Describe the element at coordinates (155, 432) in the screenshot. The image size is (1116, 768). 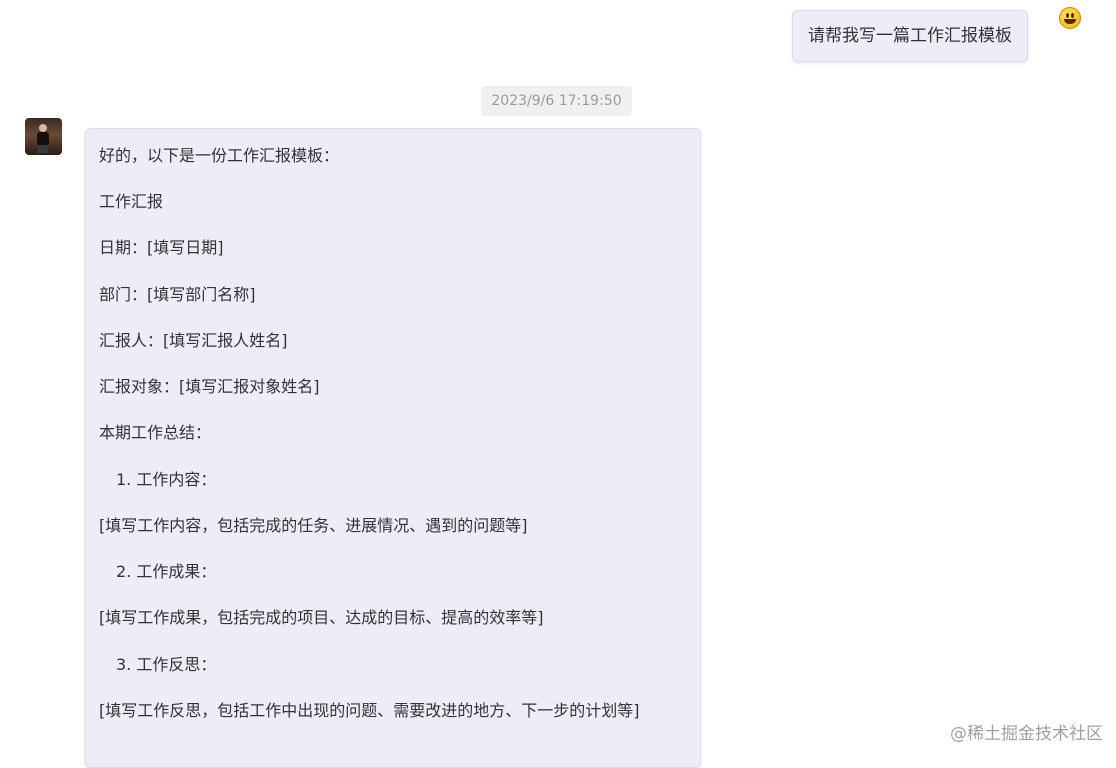
I see `summary-heading: 本期工作总结：` at that location.